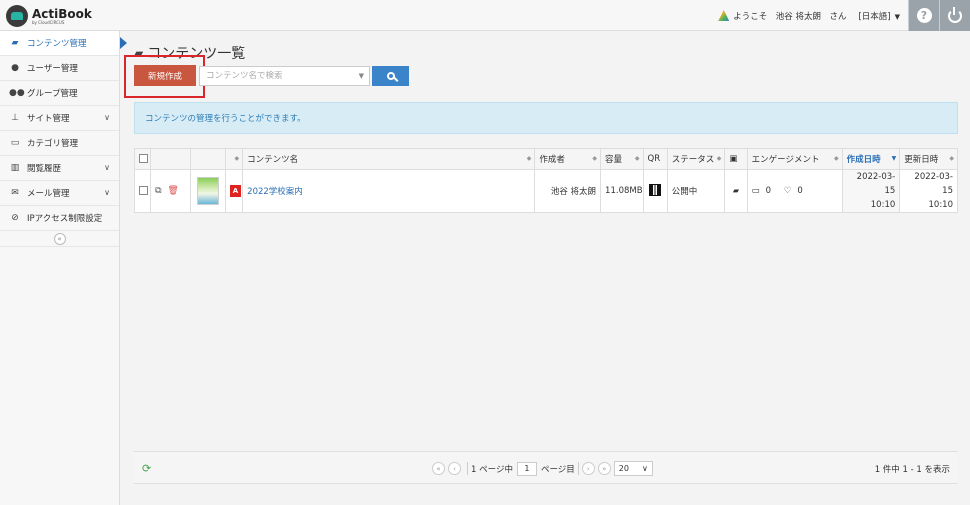 The image size is (970, 505). I want to click on sidebar-item-sites: ⊥ サイト管理 ∨, so click(59, 118).